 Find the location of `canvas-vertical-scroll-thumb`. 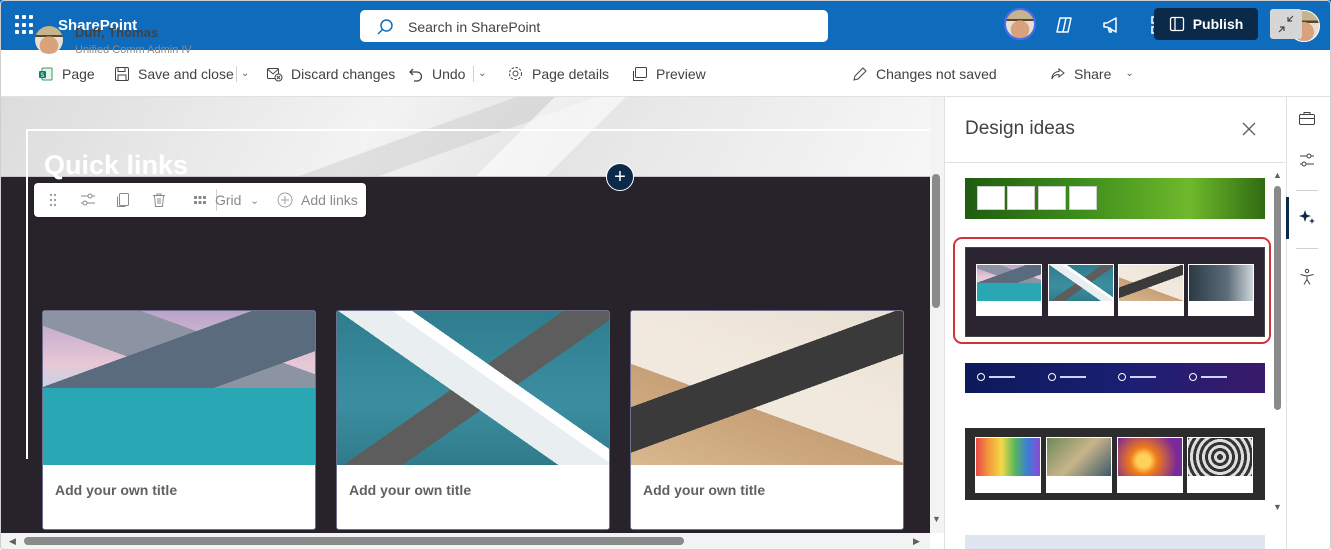

canvas-vertical-scroll-thumb is located at coordinates (936, 241).